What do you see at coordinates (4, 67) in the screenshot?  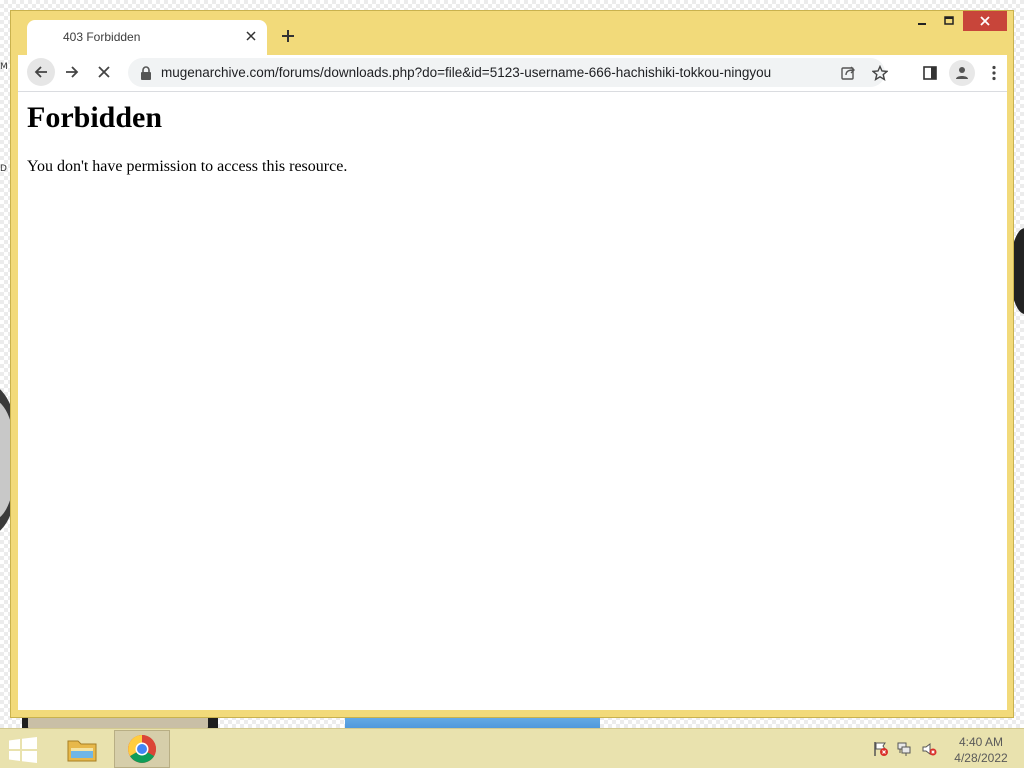 I see `desktop-text-fragment: M` at bounding box center [4, 67].